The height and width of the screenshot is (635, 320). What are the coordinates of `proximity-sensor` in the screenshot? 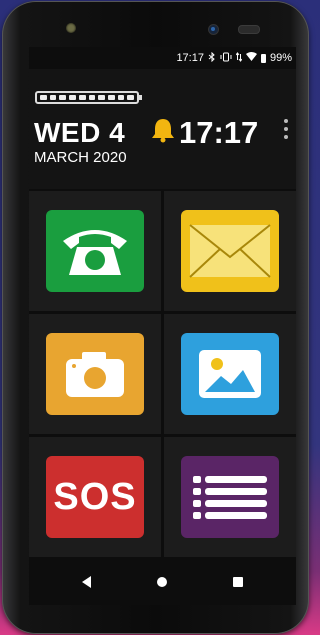 It's located at (71, 28).